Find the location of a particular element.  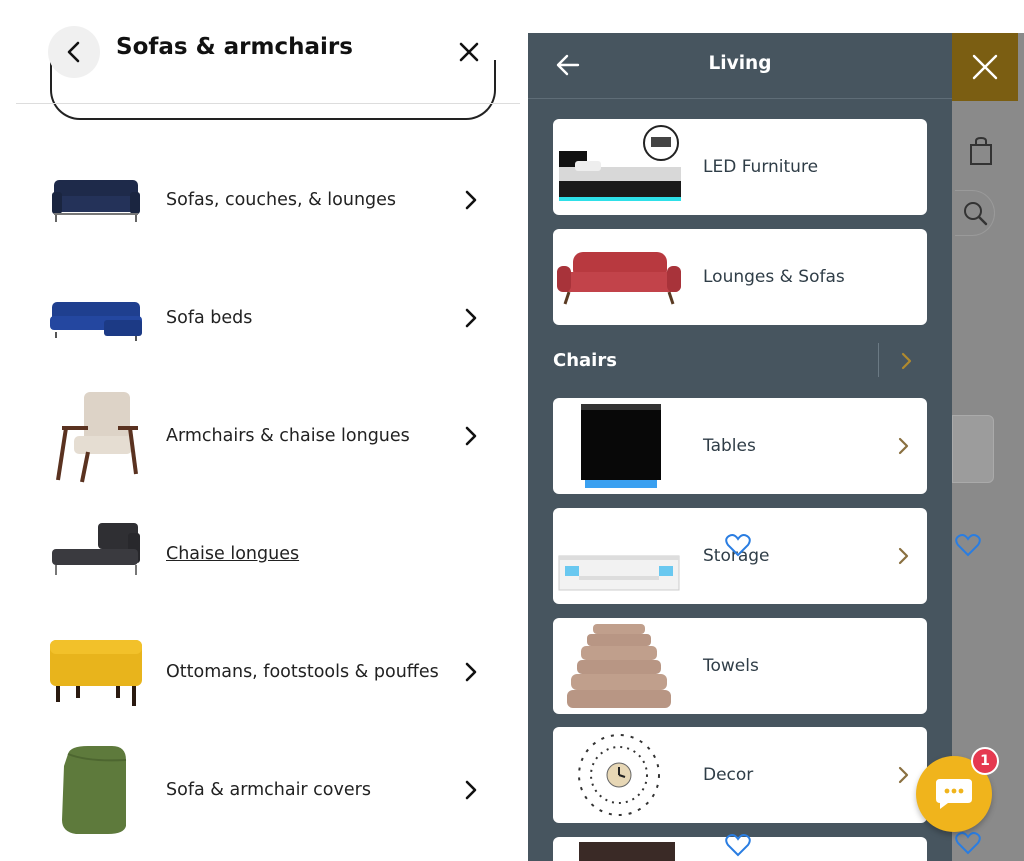

search-field-outline is located at coordinates (273, 90).